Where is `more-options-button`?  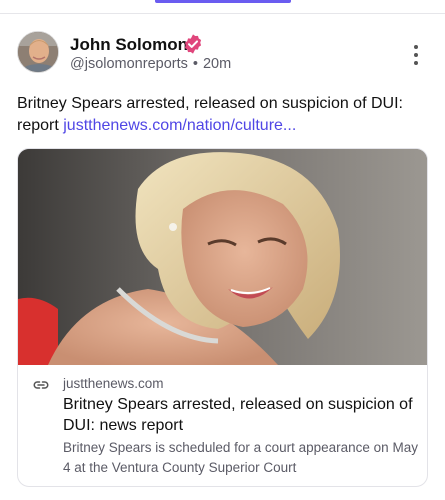 more-options-button is located at coordinates (416, 55).